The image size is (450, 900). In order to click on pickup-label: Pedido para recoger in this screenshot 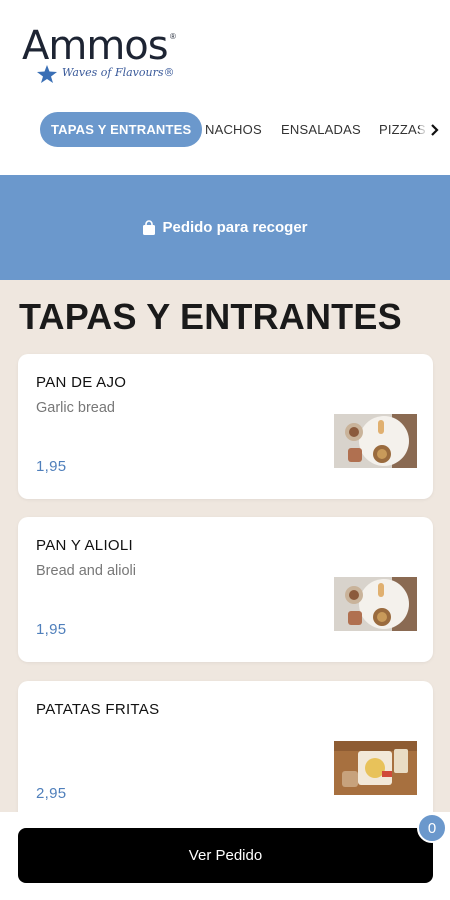, I will do `click(235, 227)`.